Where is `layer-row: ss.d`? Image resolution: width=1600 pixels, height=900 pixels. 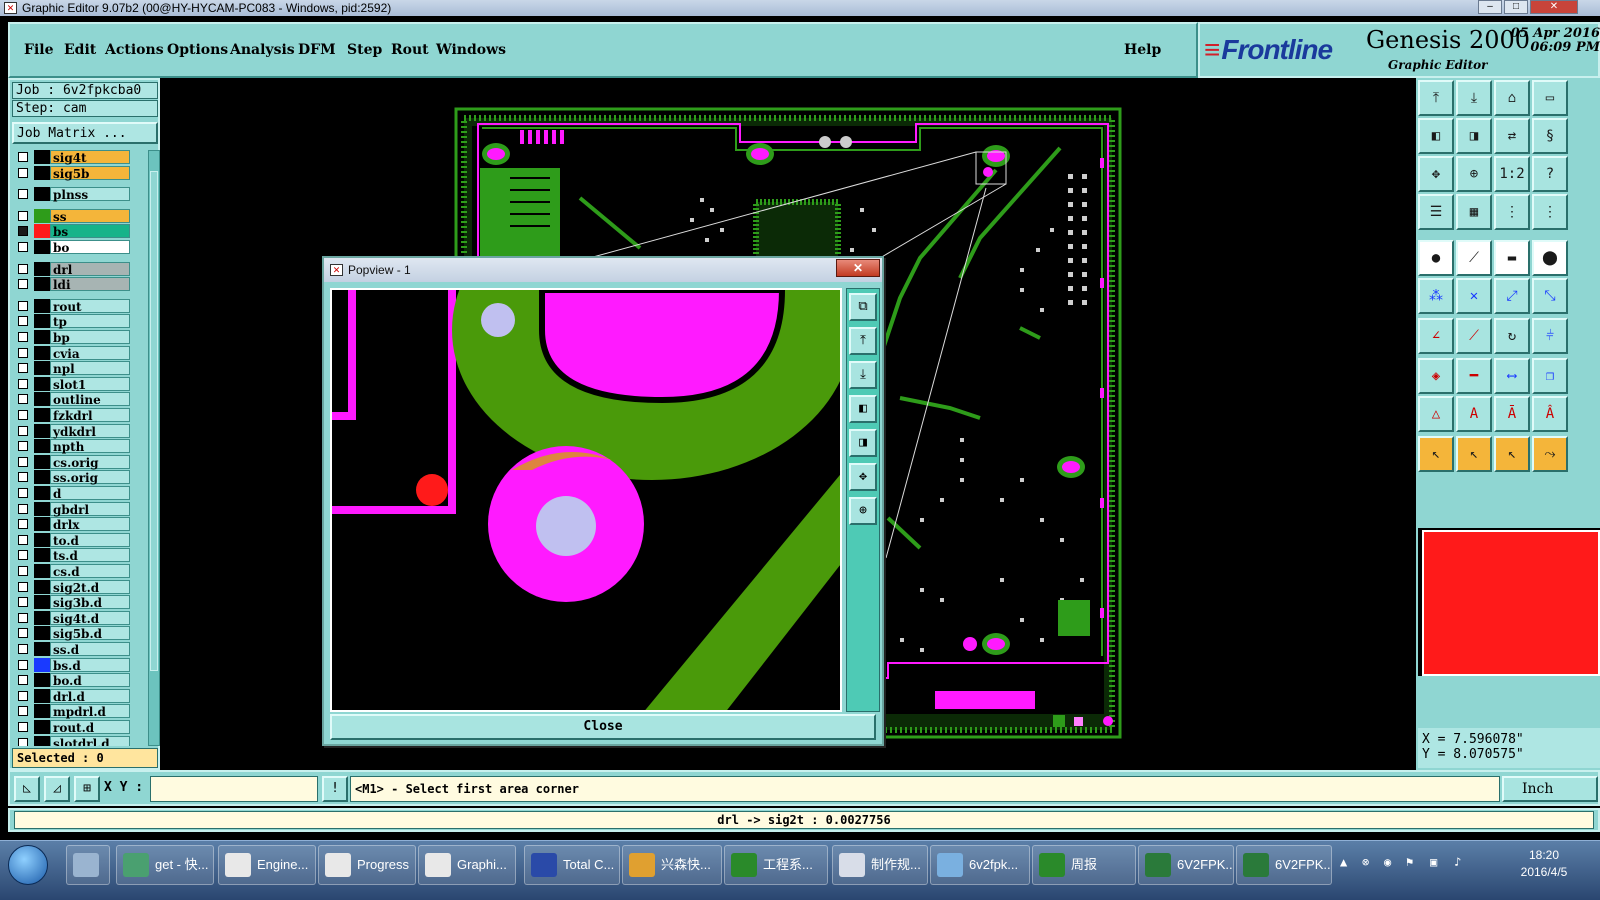
layer-row: ss.d is located at coordinates (79, 649).